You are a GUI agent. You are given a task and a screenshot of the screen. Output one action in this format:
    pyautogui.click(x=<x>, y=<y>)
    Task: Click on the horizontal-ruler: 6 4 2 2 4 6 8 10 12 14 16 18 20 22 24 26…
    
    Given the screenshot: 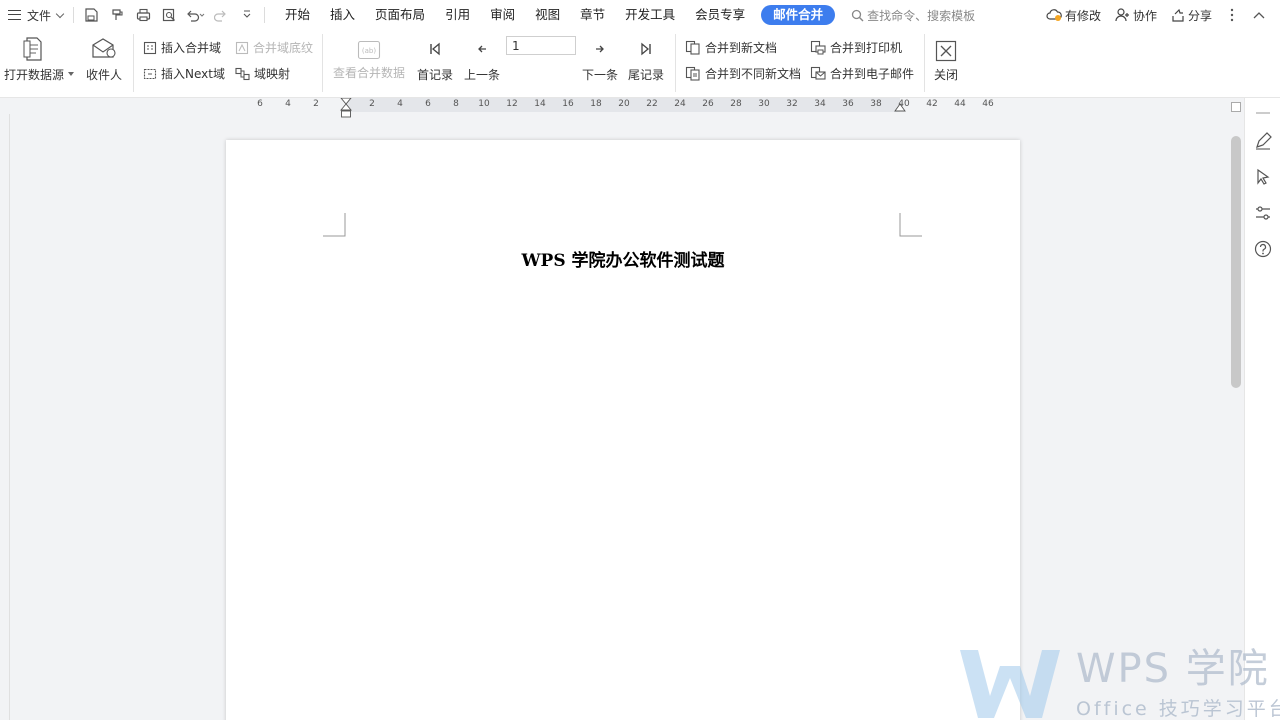 What is the action you would take?
    pyautogui.click(x=614, y=108)
    